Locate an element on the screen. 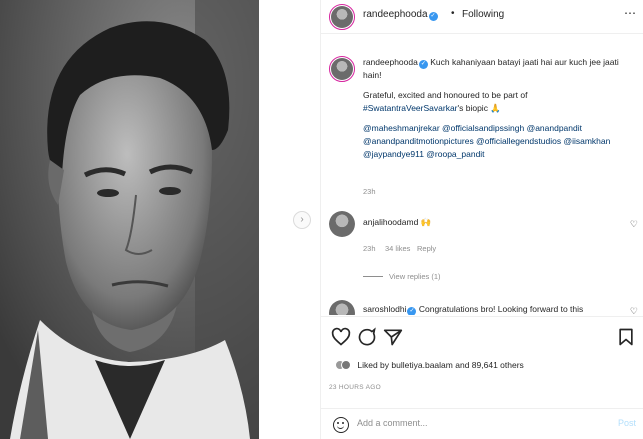 The width and height of the screenshot is (643, 439). emoji-icon is located at coordinates (341, 425).